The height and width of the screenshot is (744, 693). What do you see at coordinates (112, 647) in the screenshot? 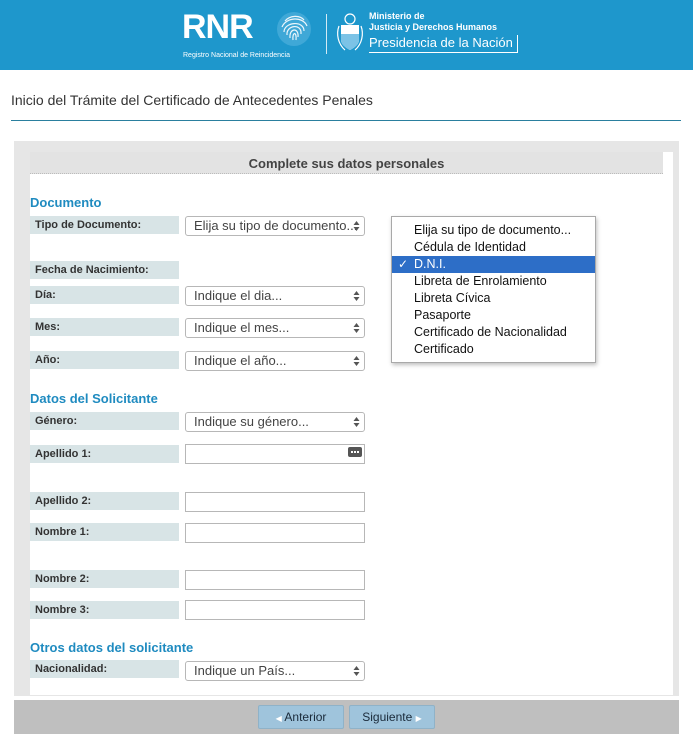
I see `otros-heading: Otros datos del solicitante` at bounding box center [112, 647].